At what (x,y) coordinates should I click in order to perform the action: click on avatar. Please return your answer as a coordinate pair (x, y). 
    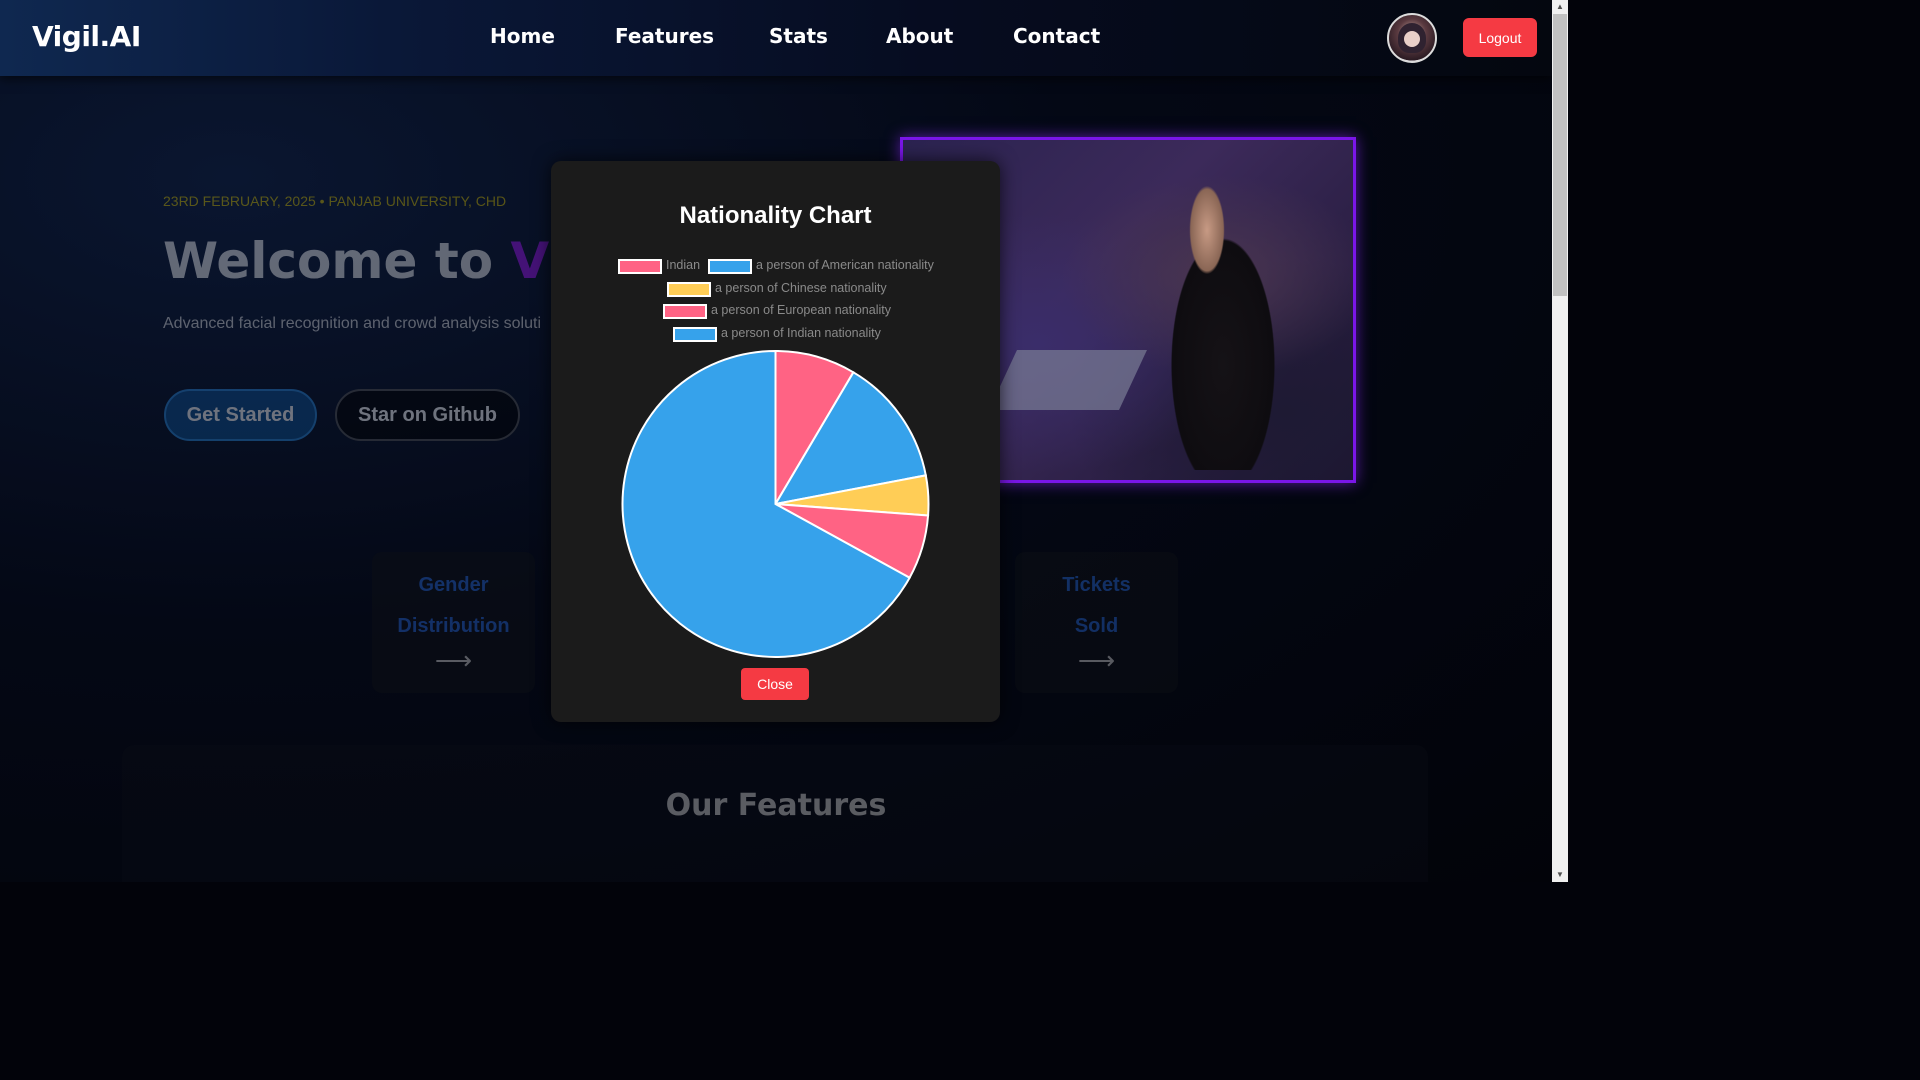
    Looking at the image, I should click on (1412, 38).